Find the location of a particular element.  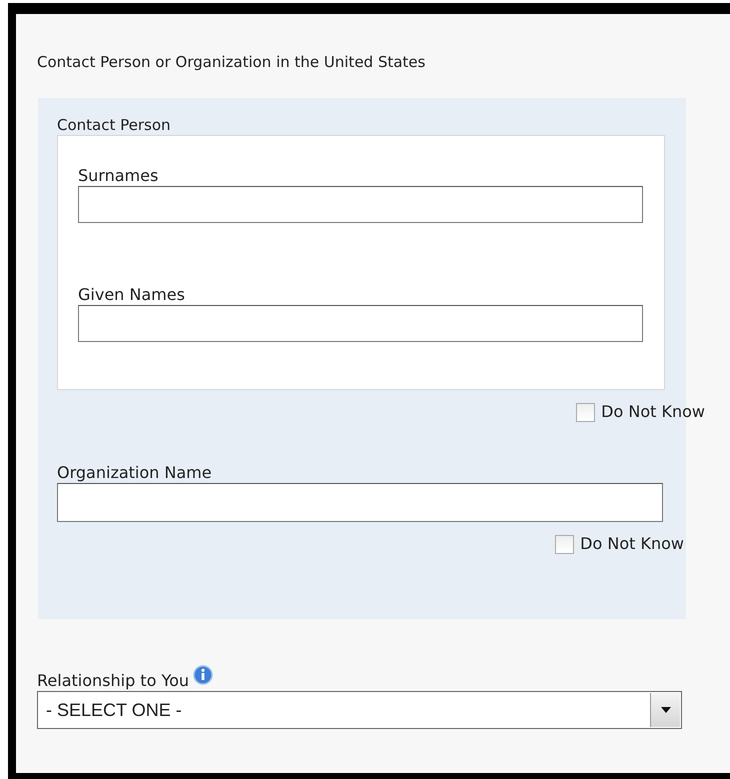

field-label: Organization Name is located at coordinates (135, 473).